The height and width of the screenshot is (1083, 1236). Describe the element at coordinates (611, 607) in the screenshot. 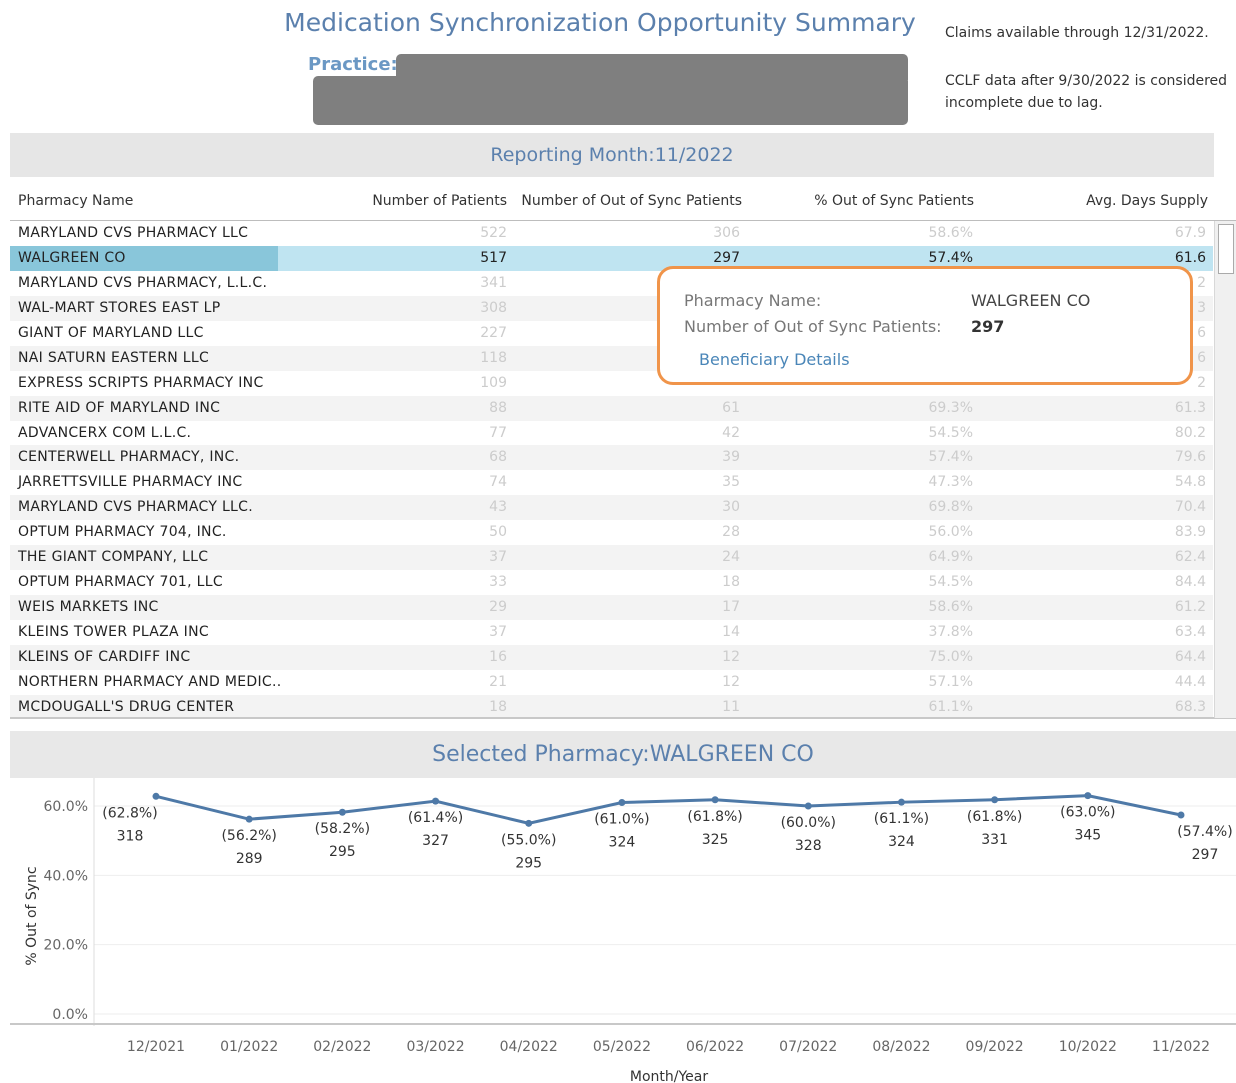

I see `table-row: WEIS MARKETS INC 29 17 58.6% 61.2` at that location.